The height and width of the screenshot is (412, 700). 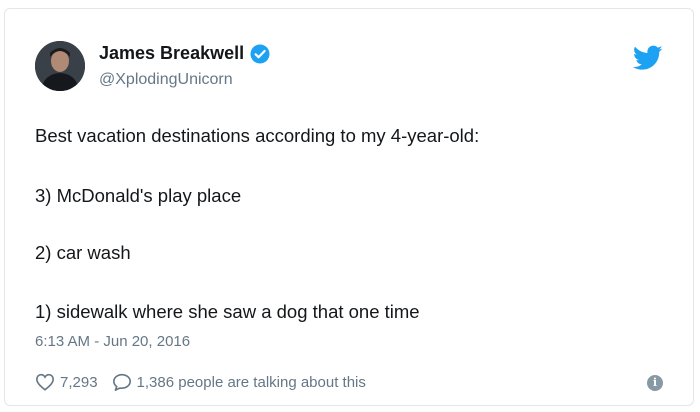 What do you see at coordinates (166, 80) in the screenshot?
I see `author-handle: @XplodingUnicorn` at bounding box center [166, 80].